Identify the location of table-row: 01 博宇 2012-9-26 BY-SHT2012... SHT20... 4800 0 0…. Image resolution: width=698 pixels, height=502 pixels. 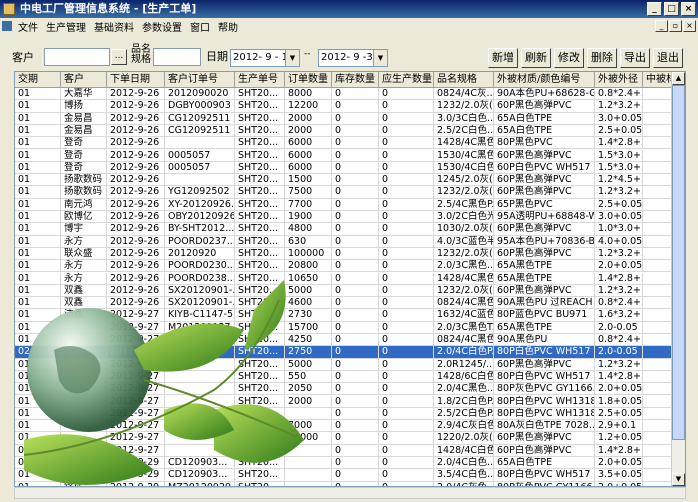
(349, 229).